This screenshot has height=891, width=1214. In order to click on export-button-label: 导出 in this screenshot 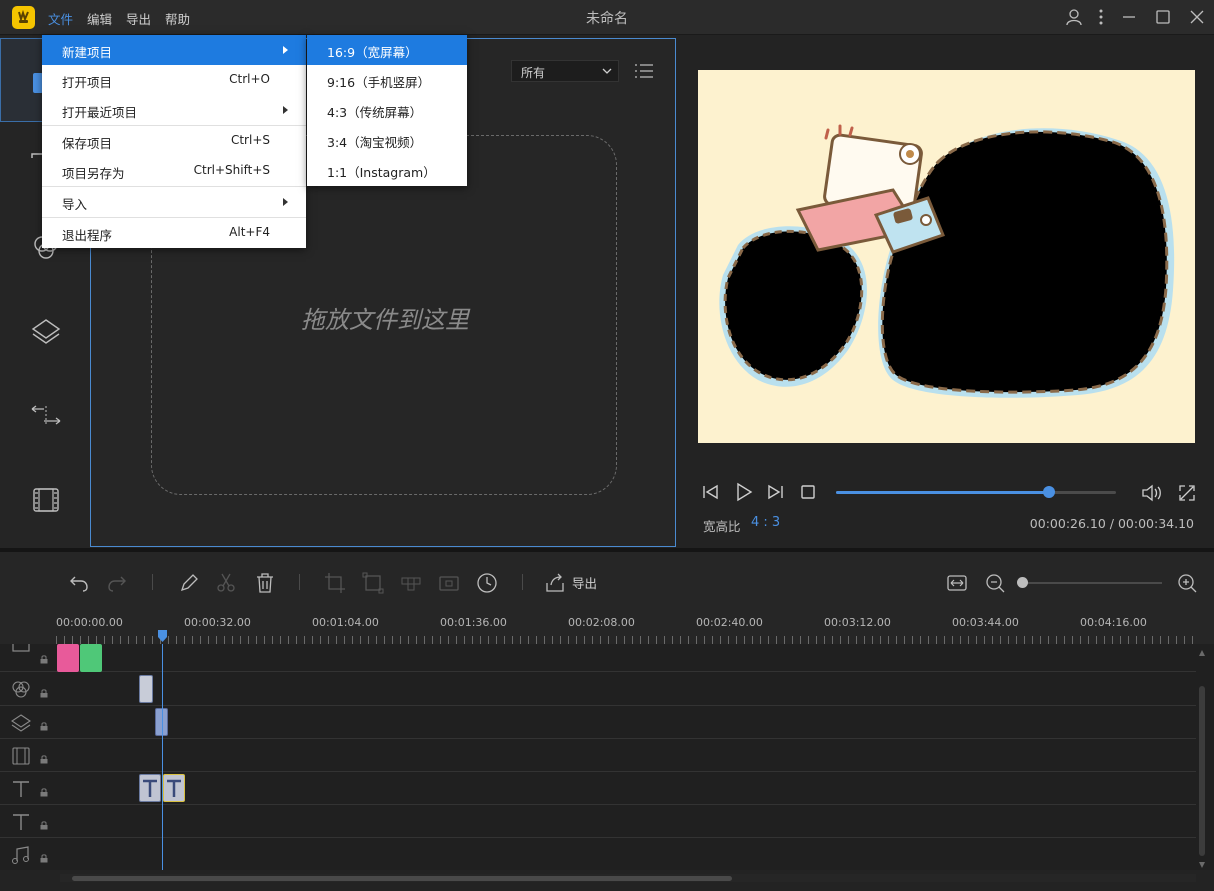, I will do `click(584, 582)`.